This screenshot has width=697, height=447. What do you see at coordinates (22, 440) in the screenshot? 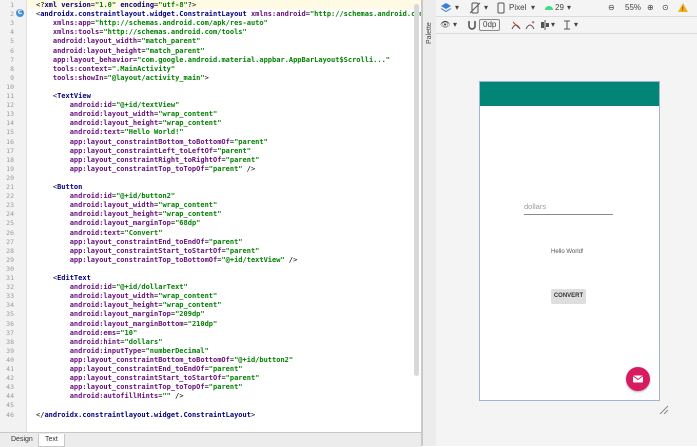
I see `tab-design: Design` at bounding box center [22, 440].